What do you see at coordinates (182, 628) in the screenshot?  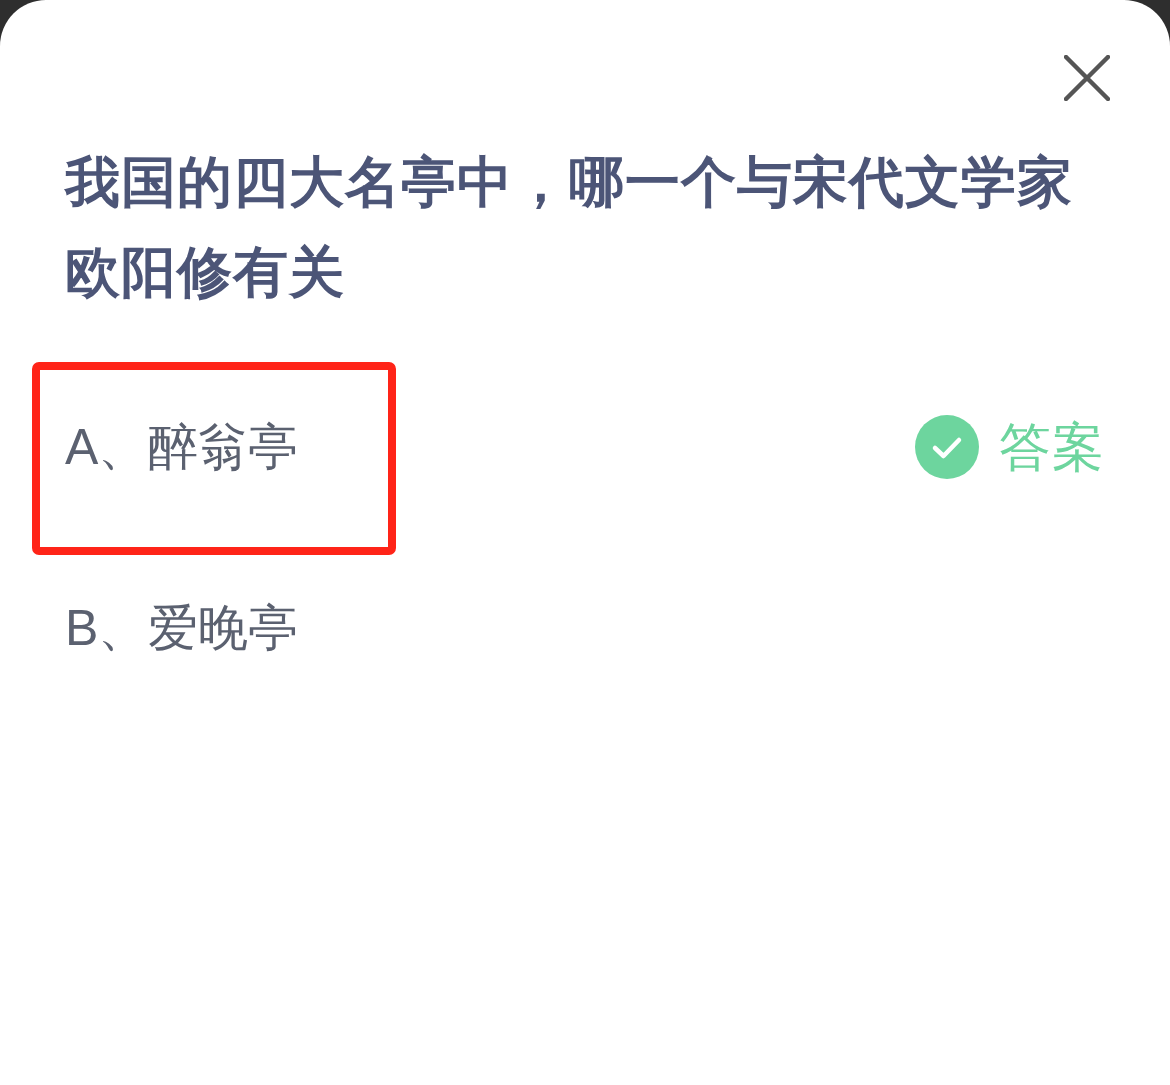 I see `option-text: B、爱晚亭` at bounding box center [182, 628].